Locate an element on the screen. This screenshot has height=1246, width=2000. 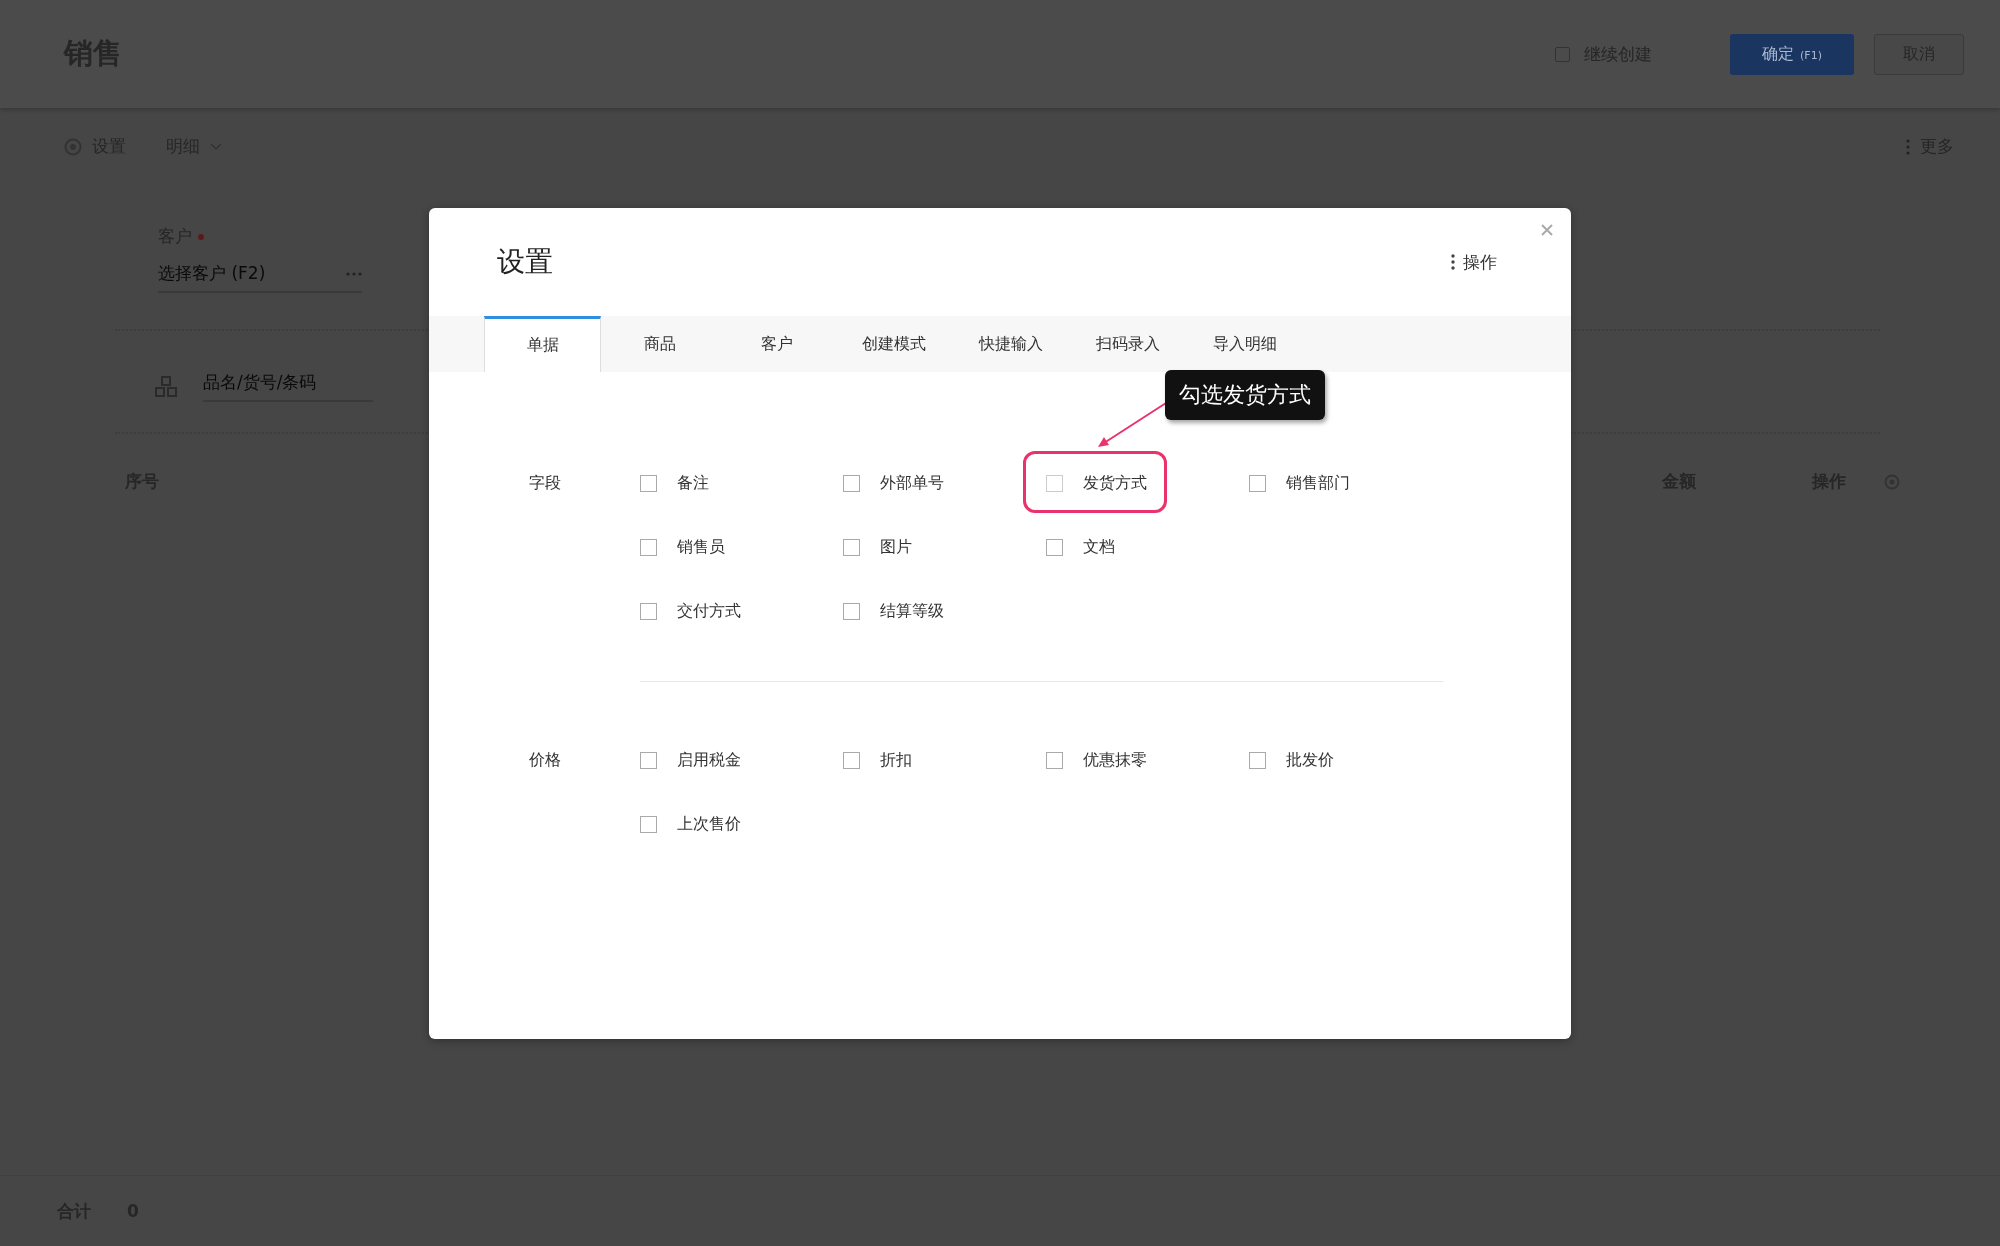
section-label: 字段 is located at coordinates (545, 482).